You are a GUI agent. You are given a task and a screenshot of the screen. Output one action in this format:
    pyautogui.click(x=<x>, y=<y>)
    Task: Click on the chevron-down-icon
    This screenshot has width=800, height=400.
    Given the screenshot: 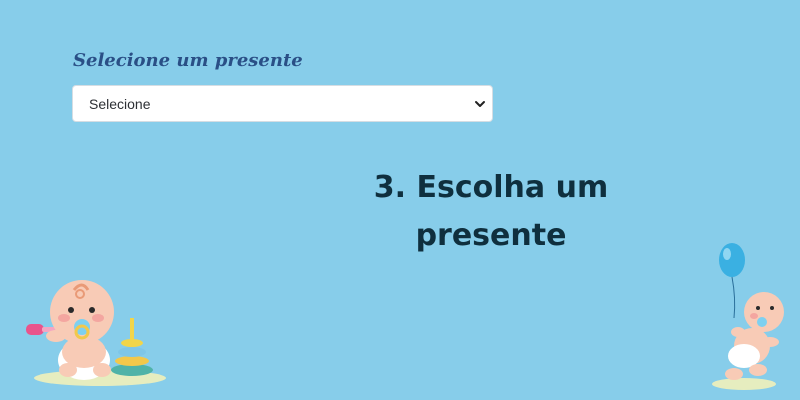 What is the action you would take?
    pyautogui.click(x=480, y=104)
    